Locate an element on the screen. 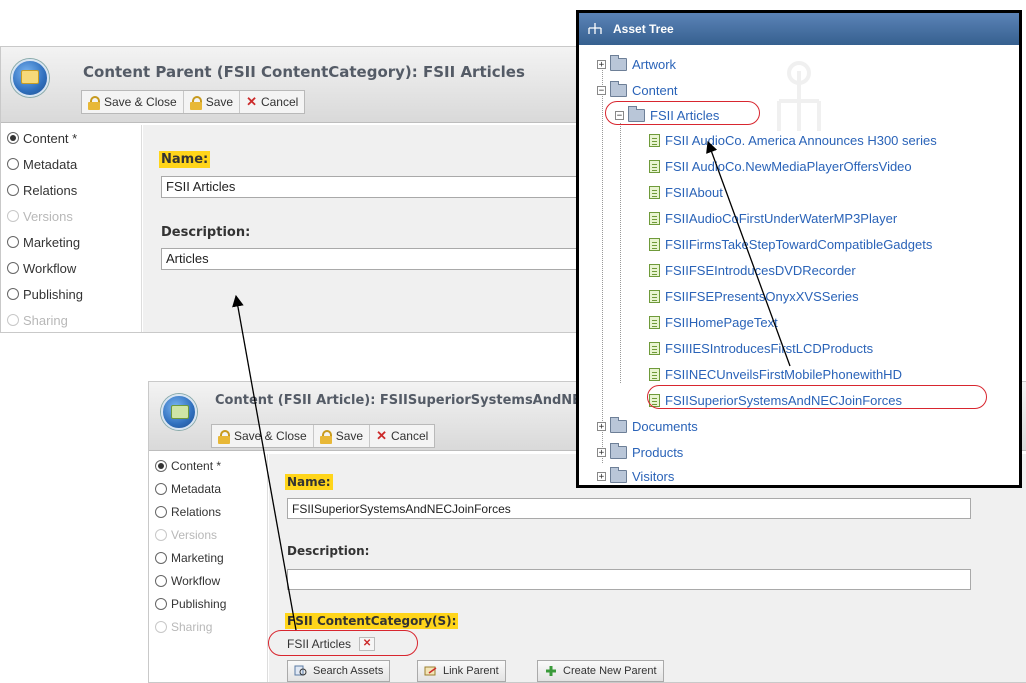 The width and height of the screenshot is (1026, 683). arrow-chip-to-parent is located at coordinates (264, 462).